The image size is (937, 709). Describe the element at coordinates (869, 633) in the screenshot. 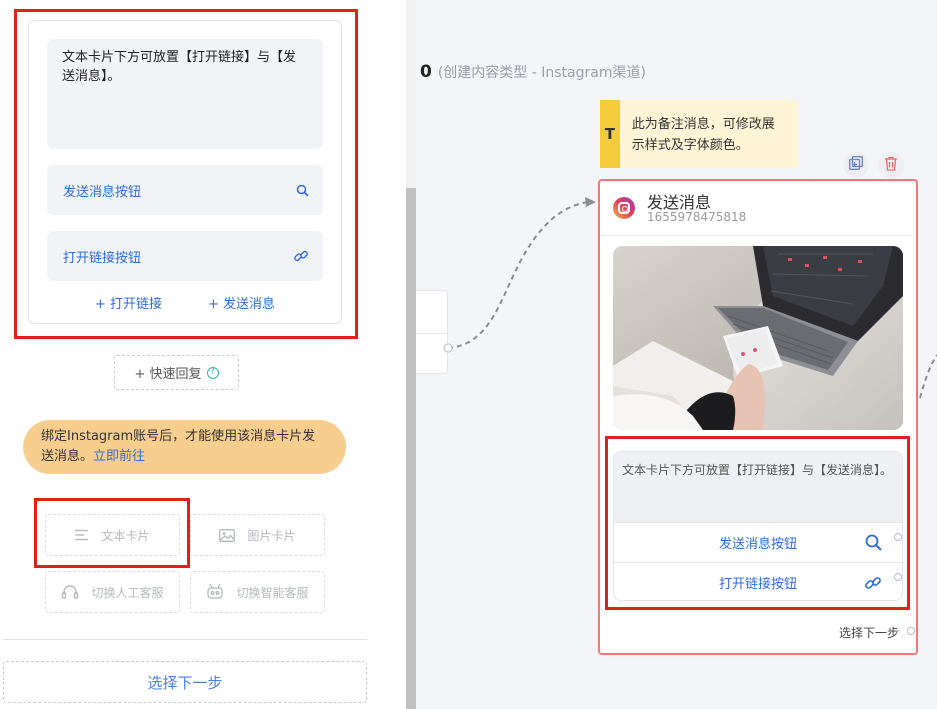

I see `node-next-step-label: 选择下一步` at that location.